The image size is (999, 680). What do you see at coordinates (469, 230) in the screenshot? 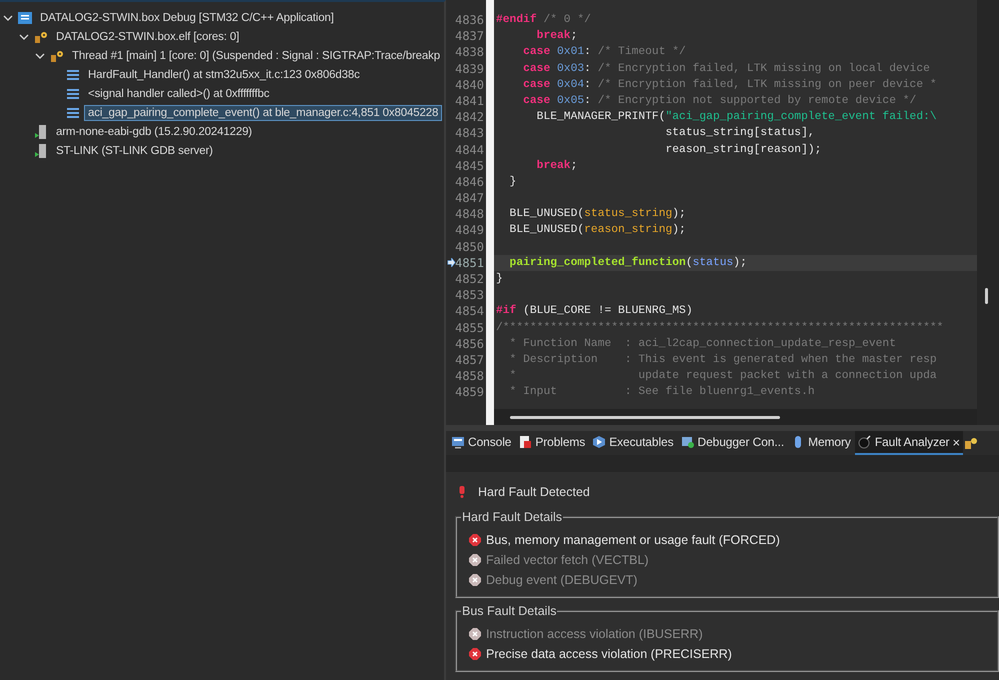
I see `line-number: 4849` at bounding box center [469, 230].